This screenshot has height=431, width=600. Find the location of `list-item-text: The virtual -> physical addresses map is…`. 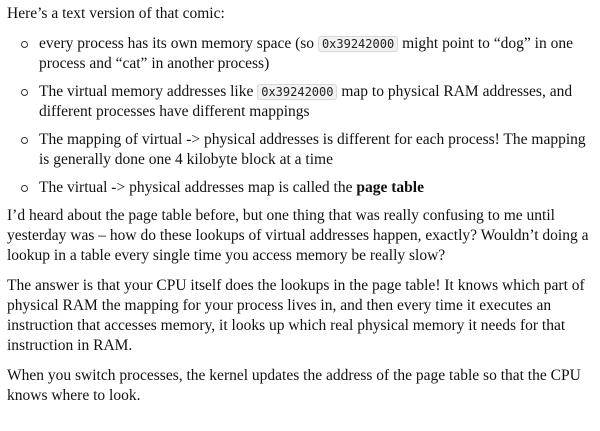

list-item-text: The virtual -> physical addresses map is… is located at coordinates (198, 187).